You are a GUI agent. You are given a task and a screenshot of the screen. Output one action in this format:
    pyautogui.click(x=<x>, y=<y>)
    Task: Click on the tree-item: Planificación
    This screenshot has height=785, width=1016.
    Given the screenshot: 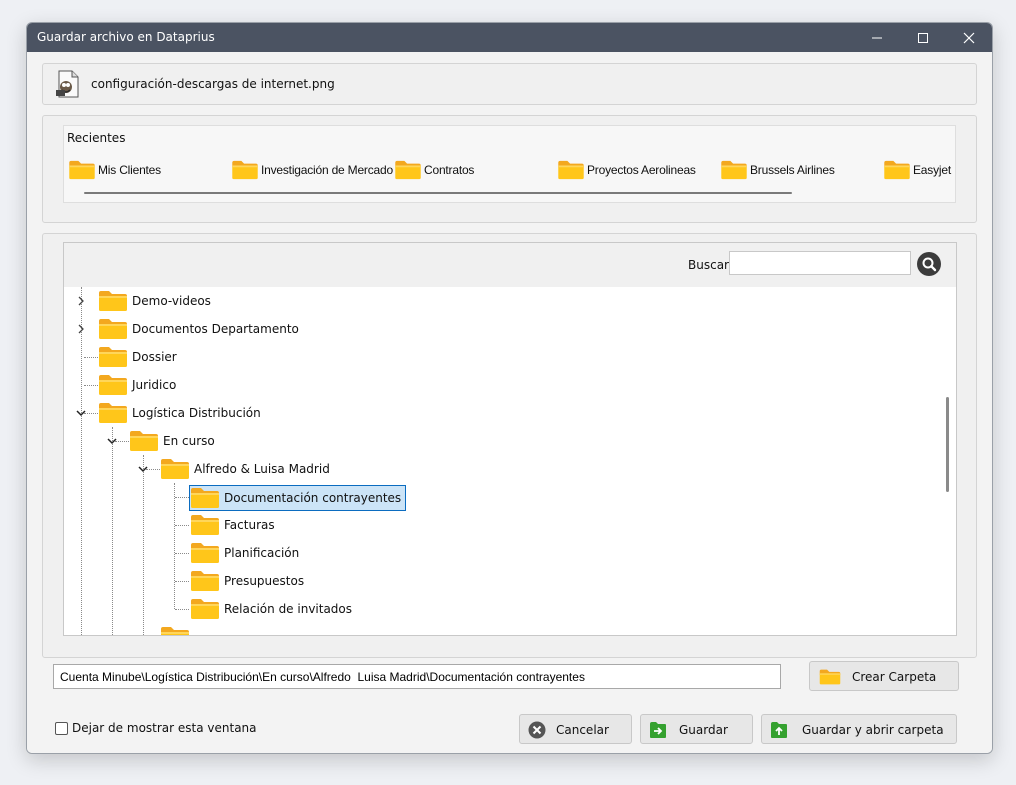 What is the action you would take?
    pyautogui.click(x=244, y=553)
    